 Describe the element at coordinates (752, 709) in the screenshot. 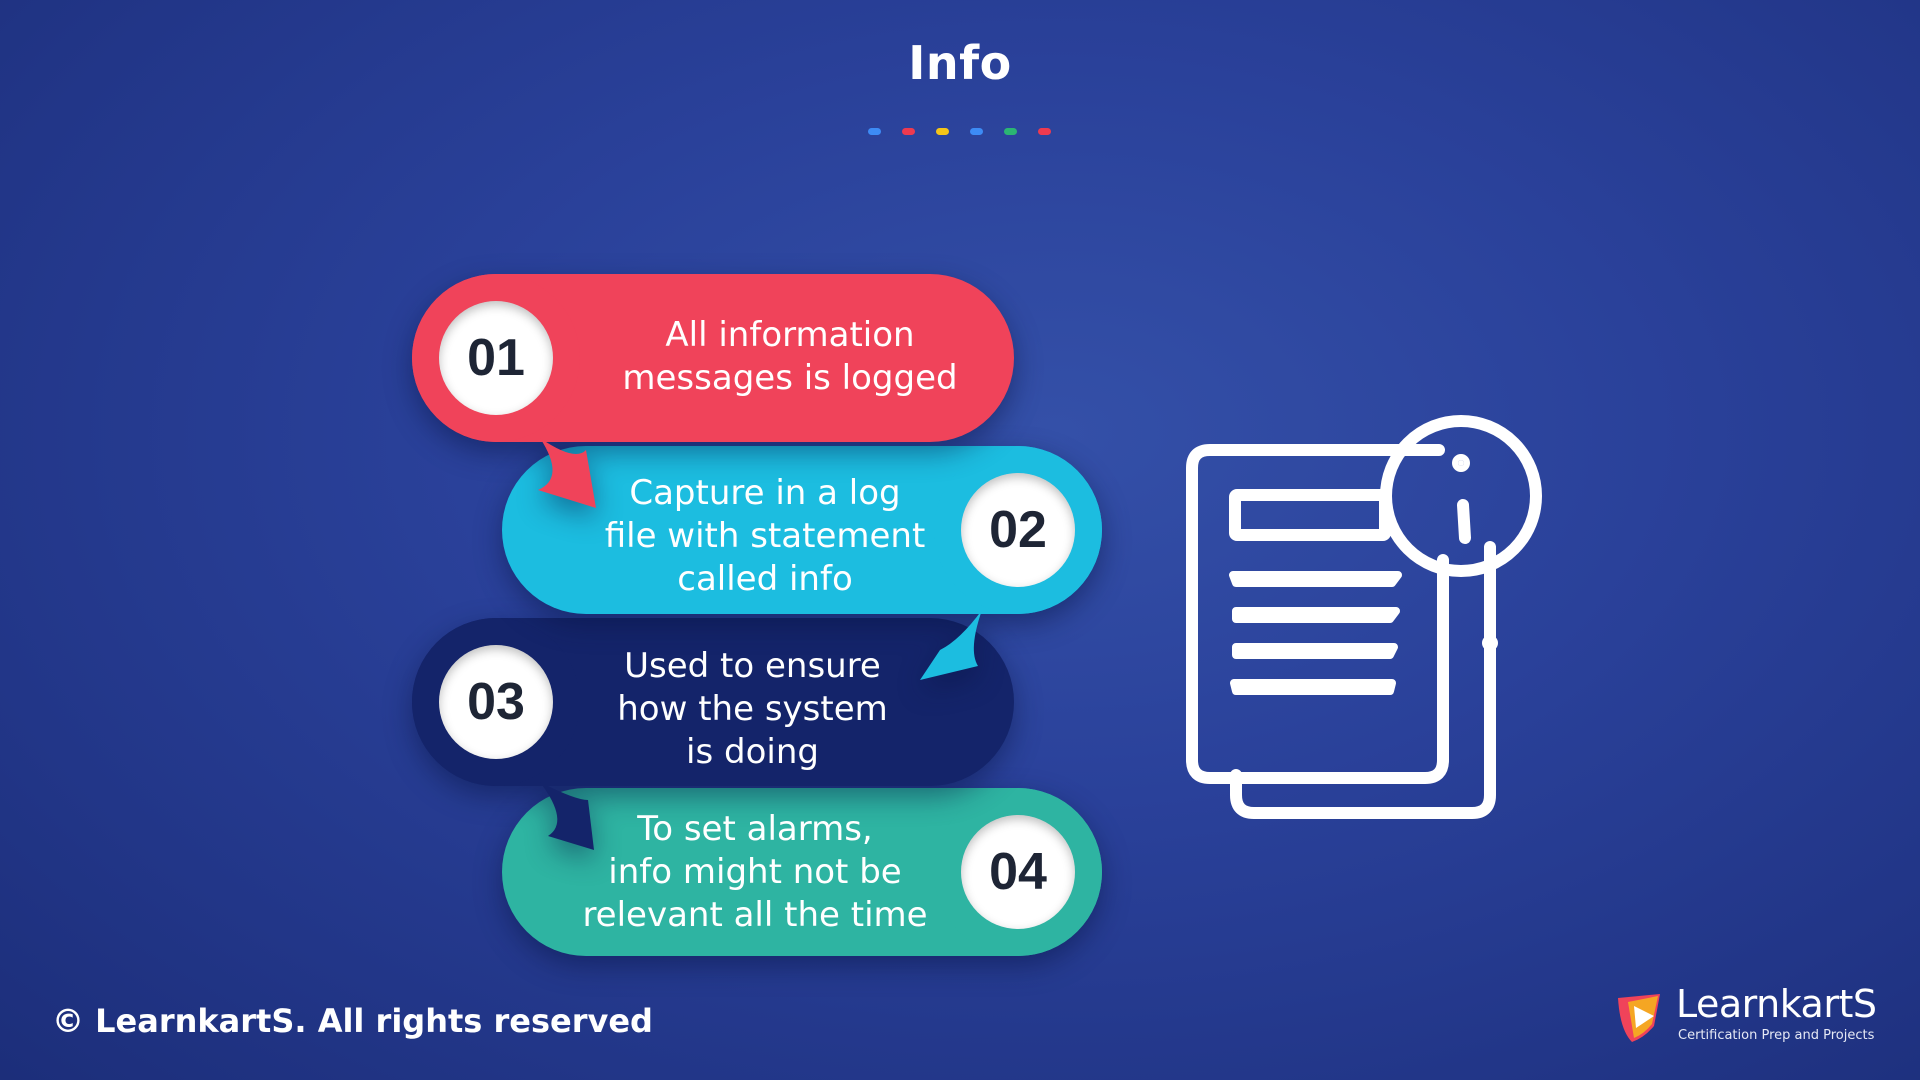

I see `step-3-text: Used to ensure how the system is doing` at that location.